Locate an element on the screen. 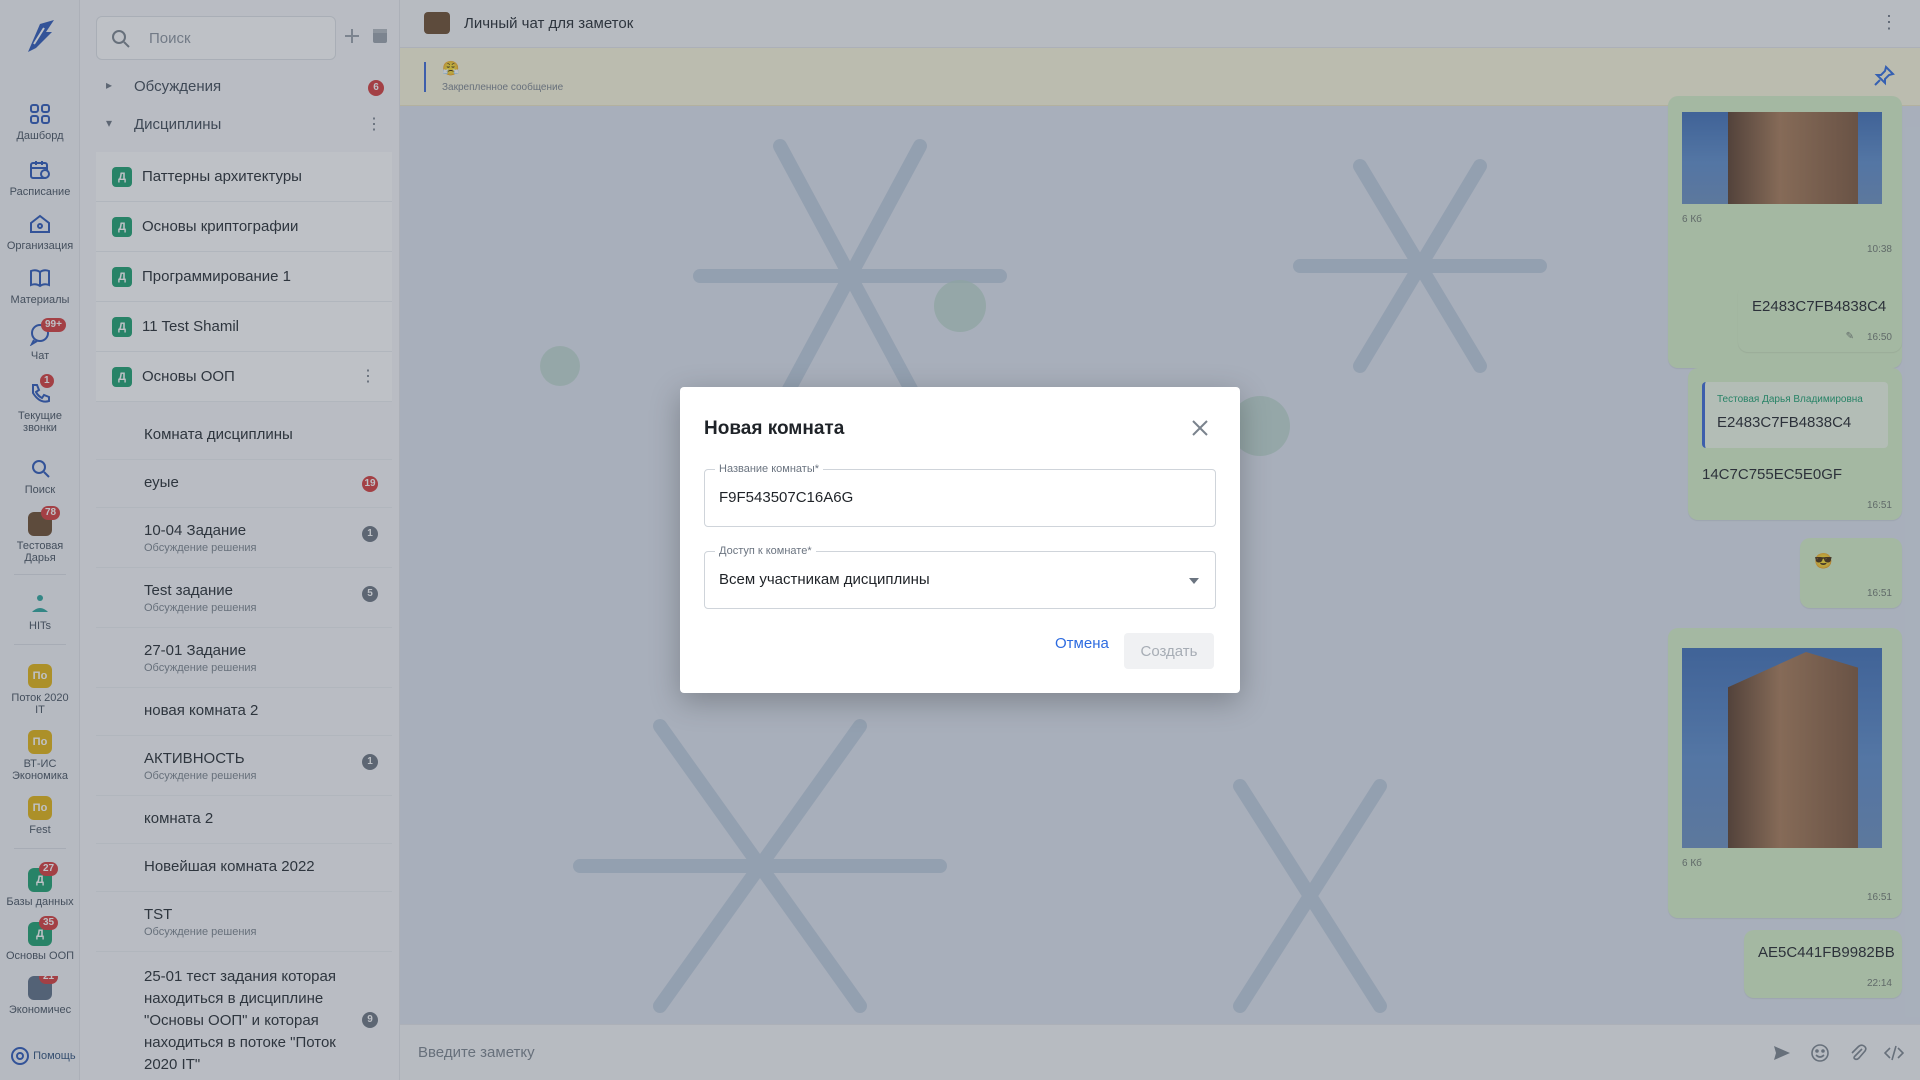 The image size is (1920, 1080). cancel-button: Отмена is located at coordinates (1082, 643).